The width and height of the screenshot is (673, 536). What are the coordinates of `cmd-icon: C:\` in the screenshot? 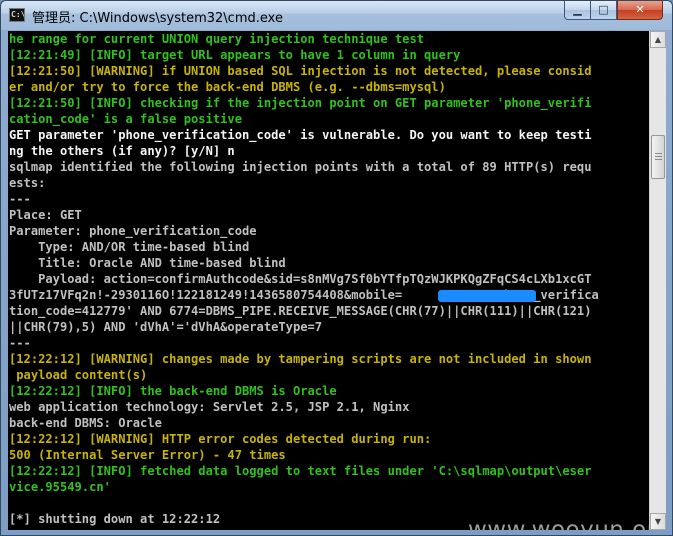 It's located at (17, 15).